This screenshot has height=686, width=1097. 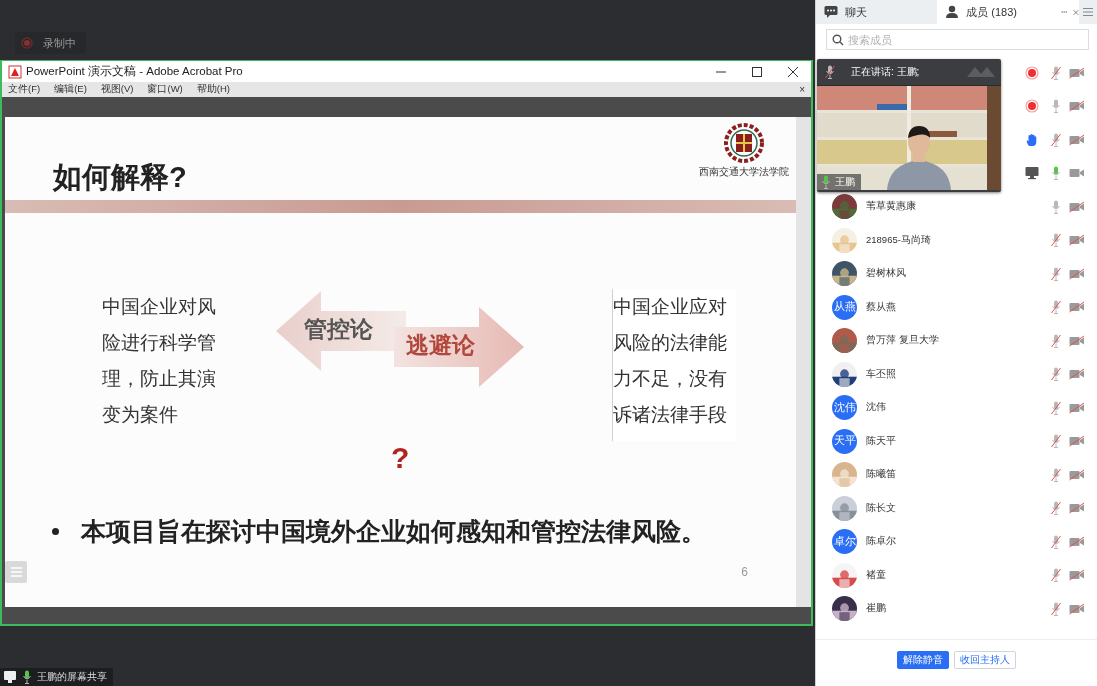 What do you see at coordinates (876, 408) in the screenshot?
I see `member-name: 沈伟` at bounding box center [876, 408].